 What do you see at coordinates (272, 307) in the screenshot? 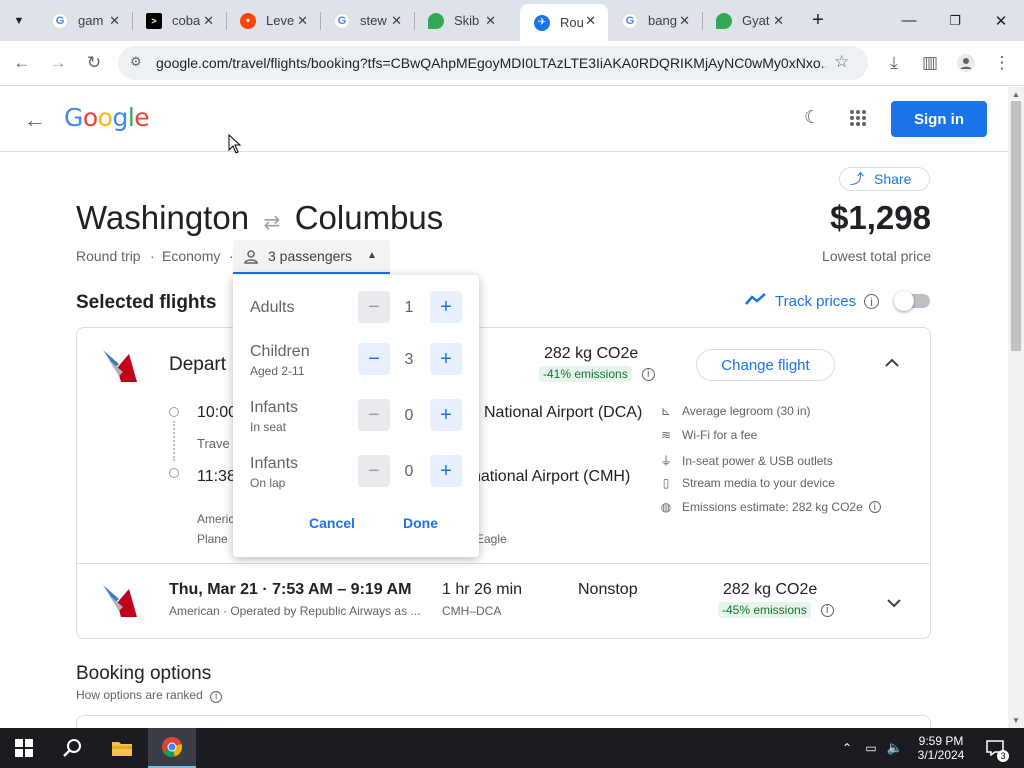
I see `adults-label: Adults` at bounding box center [272, 307].